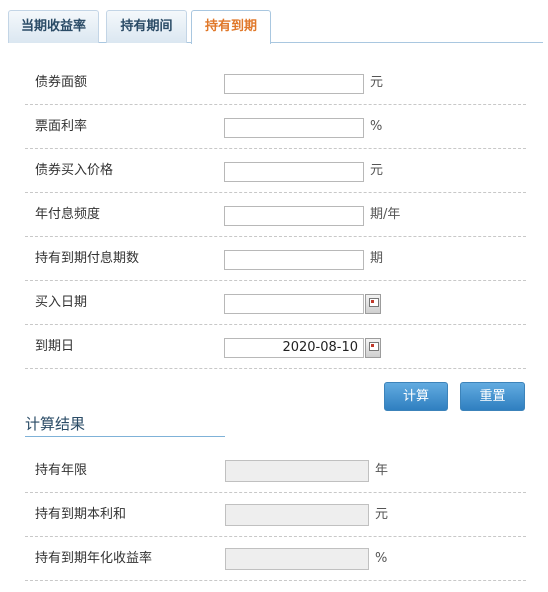  I want to click on annualized-yield-output, so click(297, 559).